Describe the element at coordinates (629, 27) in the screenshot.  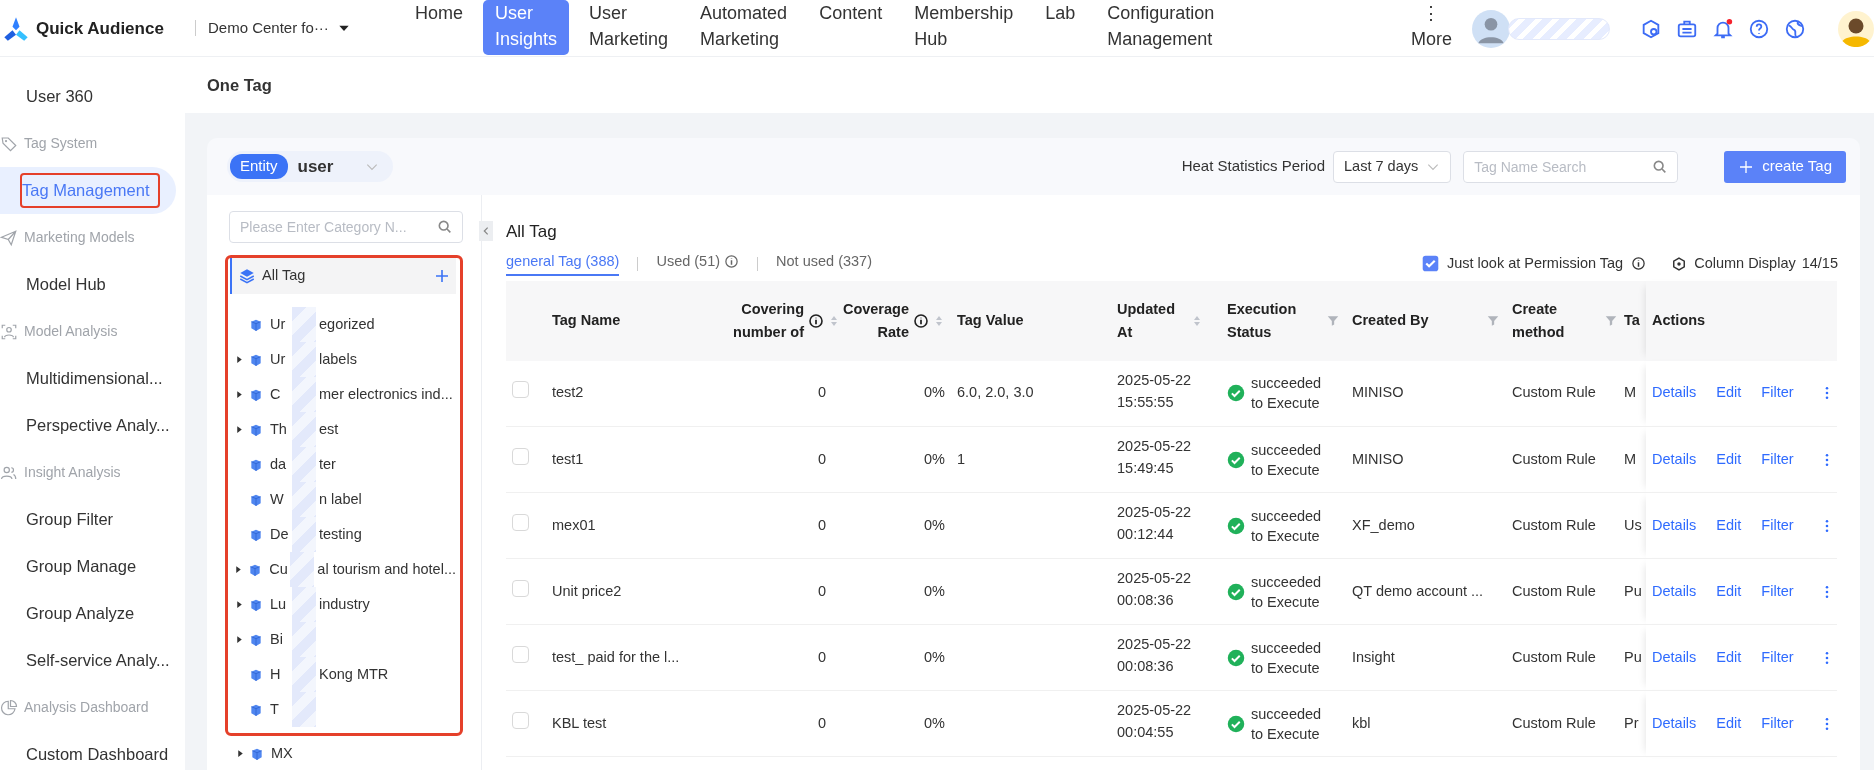
I see `nav-tab: User Marketing` at that location.